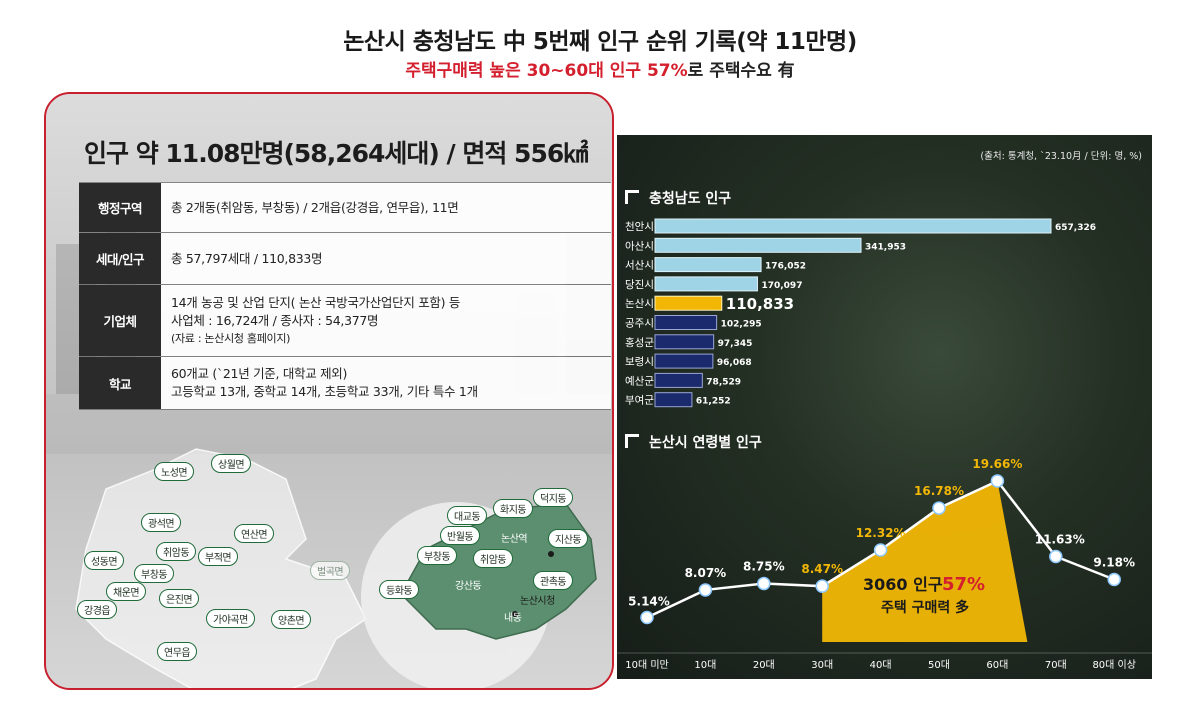  I want to click on data-label: 5.14%, so click(649, 601).